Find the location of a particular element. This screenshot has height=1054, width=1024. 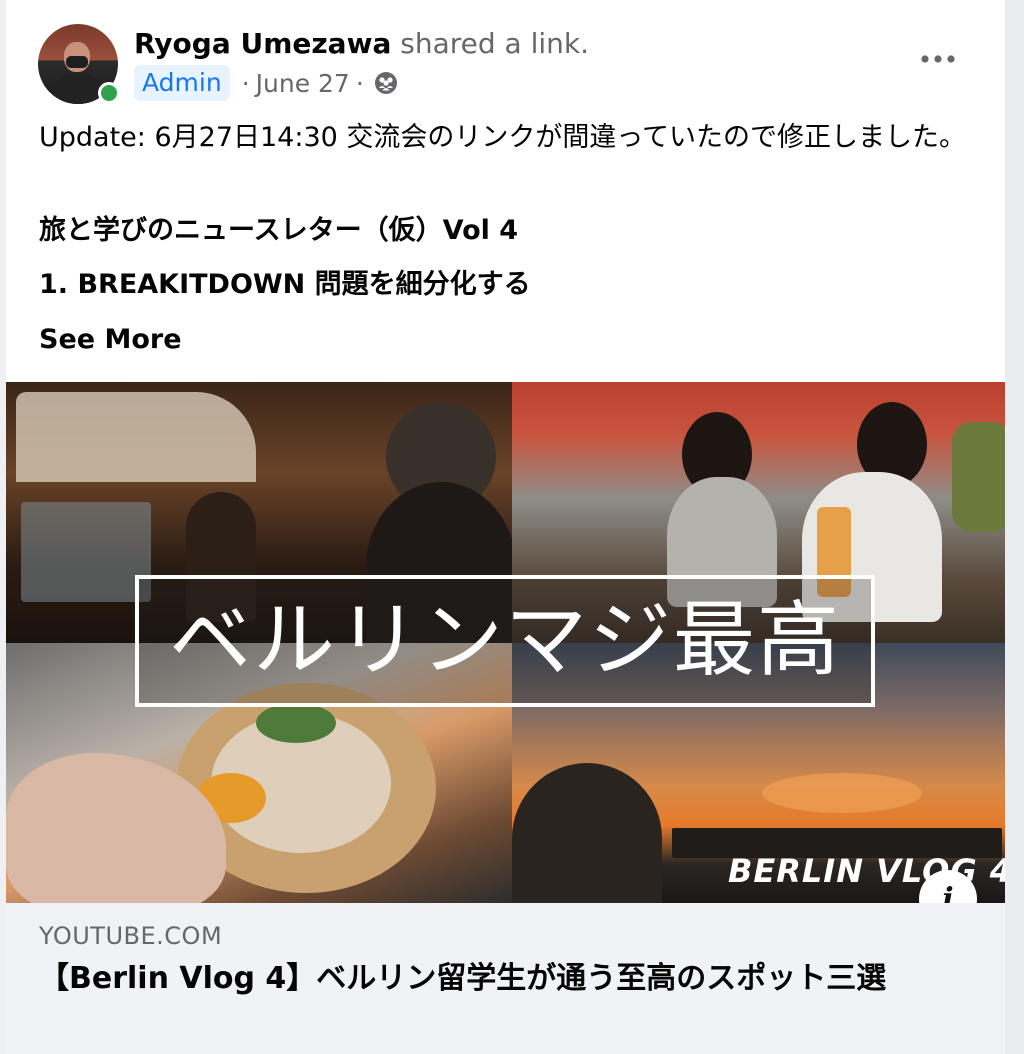

post-options-button is located at coordinates (938, 59).